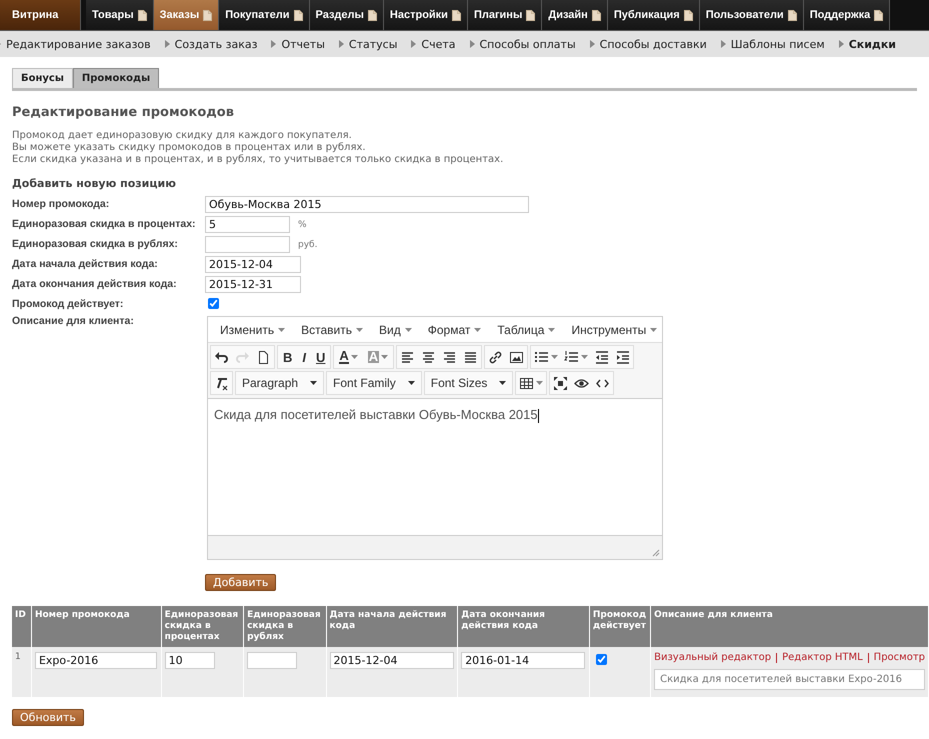  Describe the element at coordinates (211, 44) in the screenshot. I see `subnav-link: Создать заказ` at that location.